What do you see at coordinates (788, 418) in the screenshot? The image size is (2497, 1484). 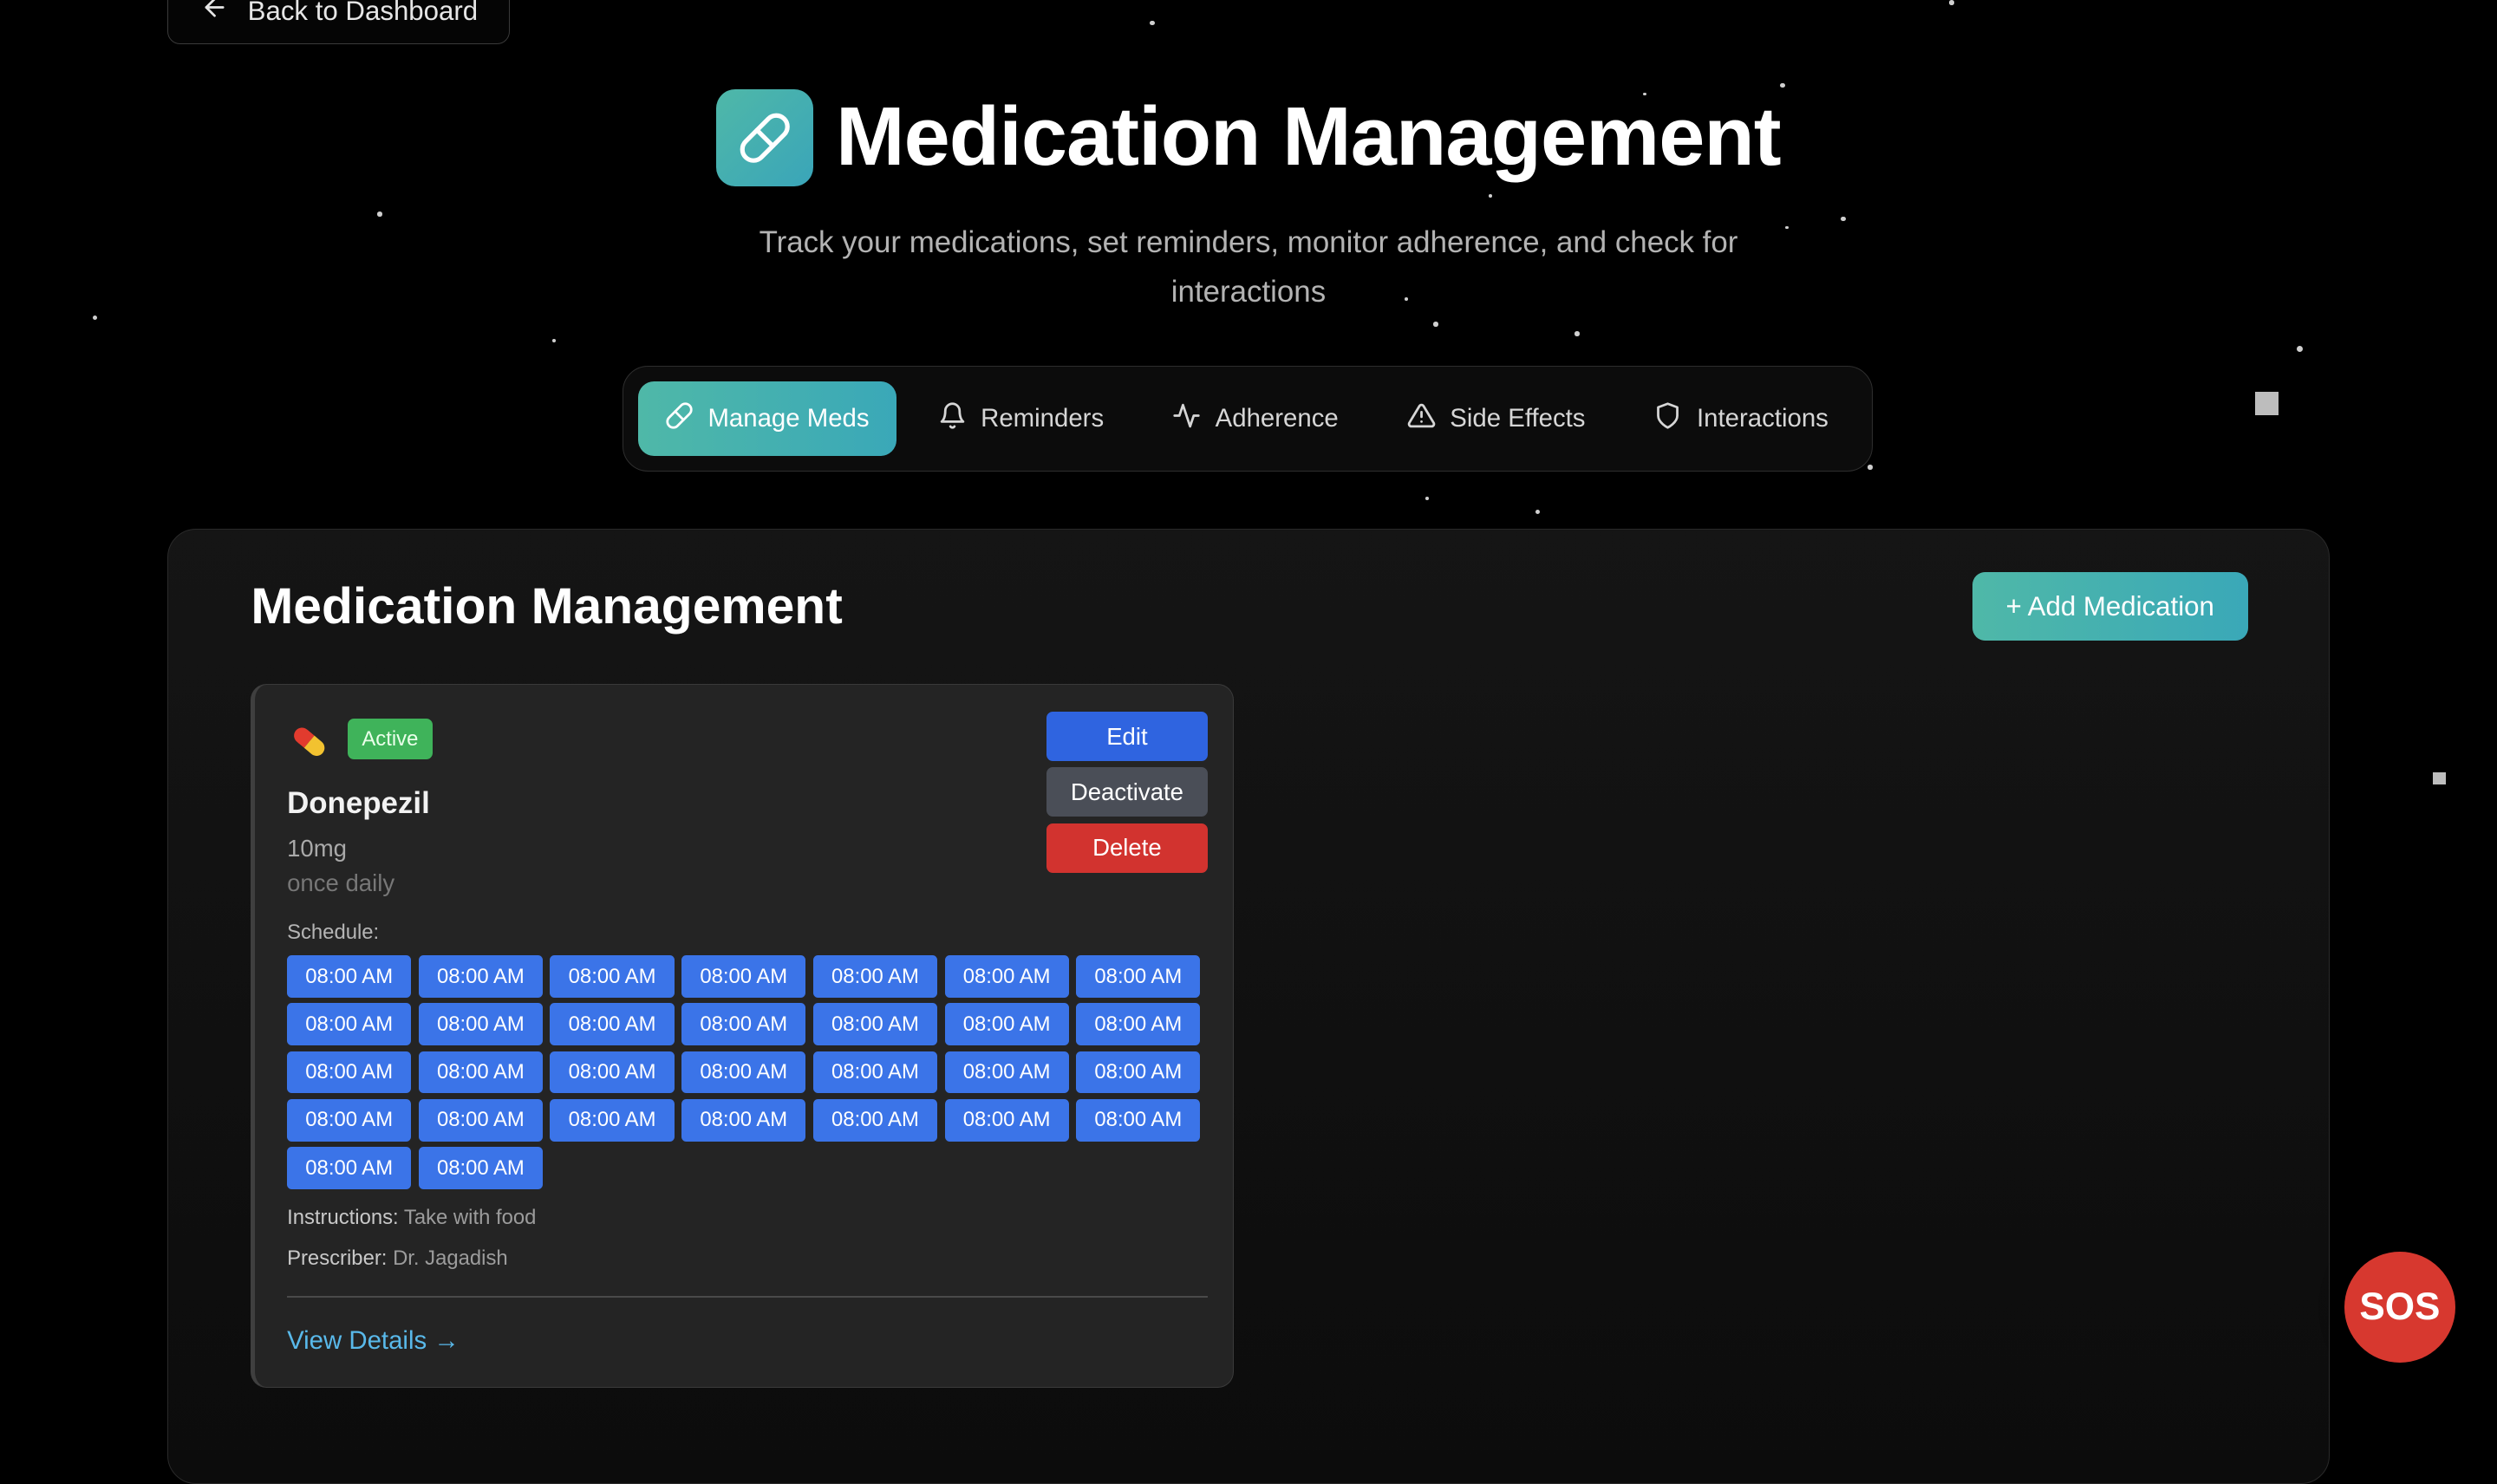 I see `tab-label: Manage Meds` at bounding box center [788, 418].